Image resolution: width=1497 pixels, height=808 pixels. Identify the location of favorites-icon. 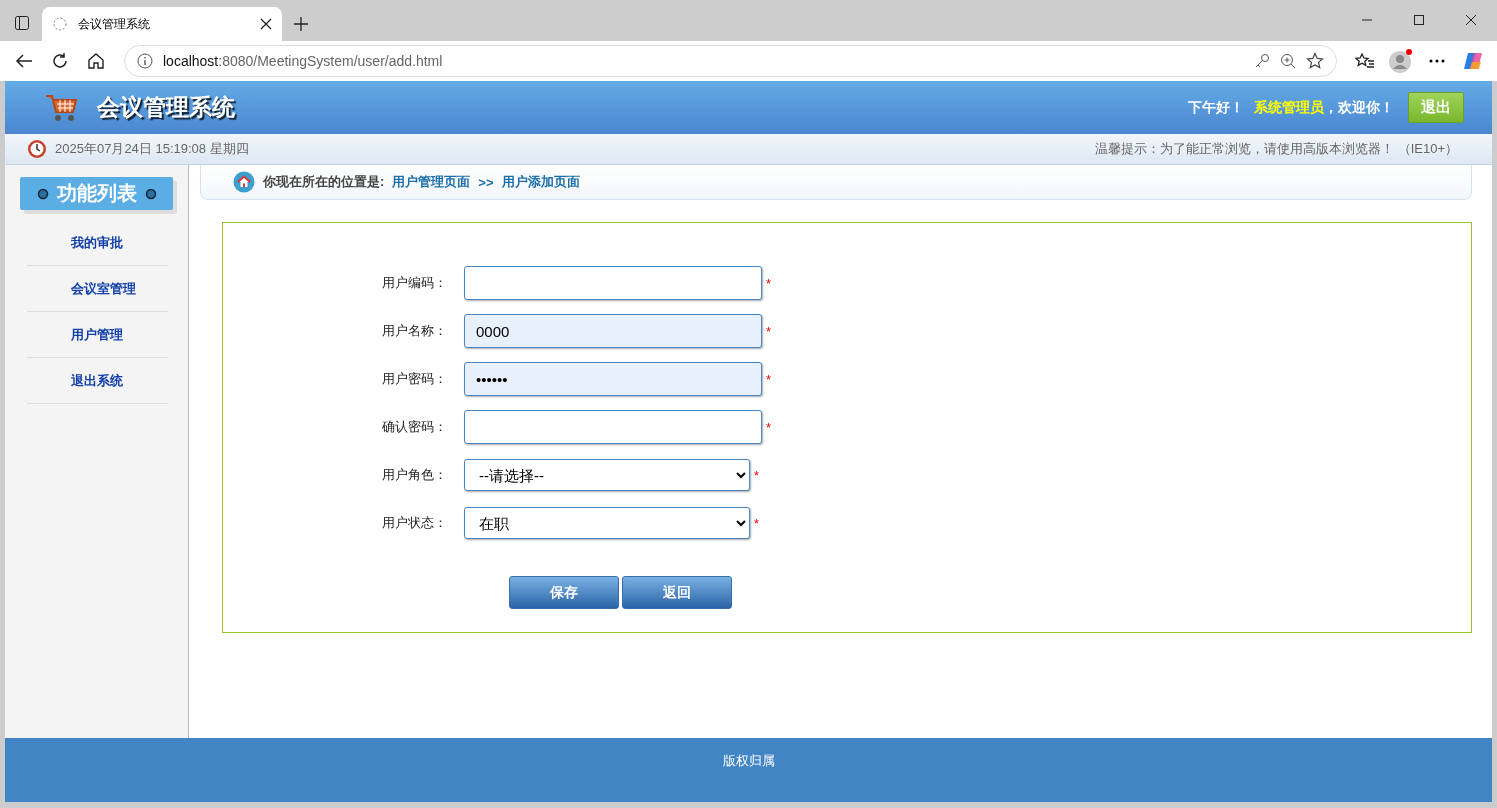
(1365, 61).